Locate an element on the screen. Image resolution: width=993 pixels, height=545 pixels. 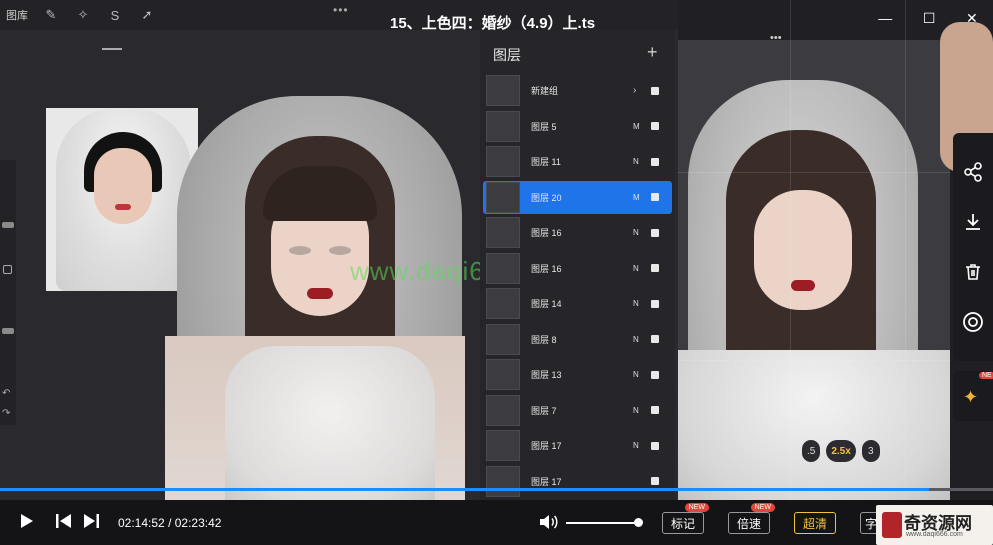
volume-icon is located at coordinates (549, 524).